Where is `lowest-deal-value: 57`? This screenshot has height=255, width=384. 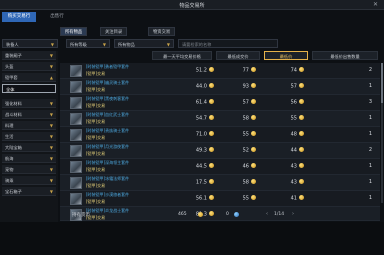
lowest-deal-value: 57 is located at coordinates (245, 102).